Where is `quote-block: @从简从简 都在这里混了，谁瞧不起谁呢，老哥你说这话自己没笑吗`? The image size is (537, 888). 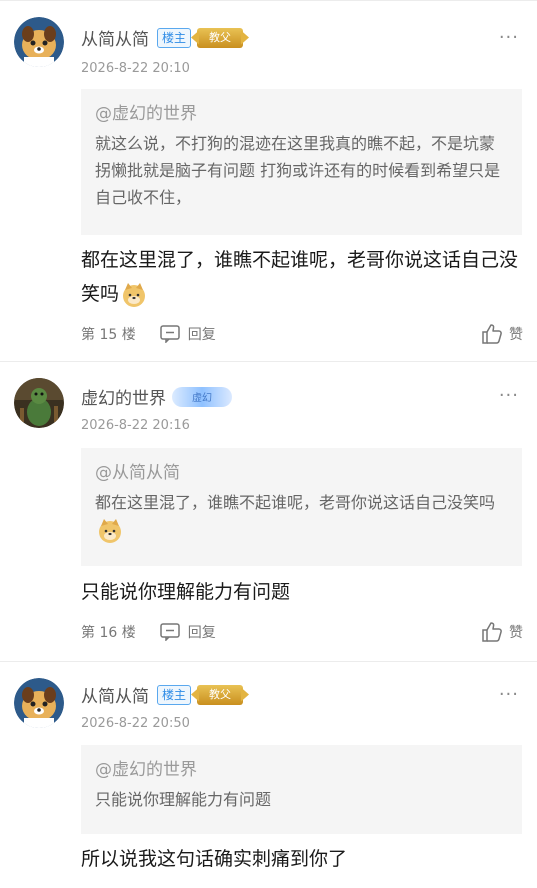
quote-block: @从简从简 都在这里混了，谁瞧不起谁呢，老哥你说这话自己没笑吗 is located at coordinates (301, 507).